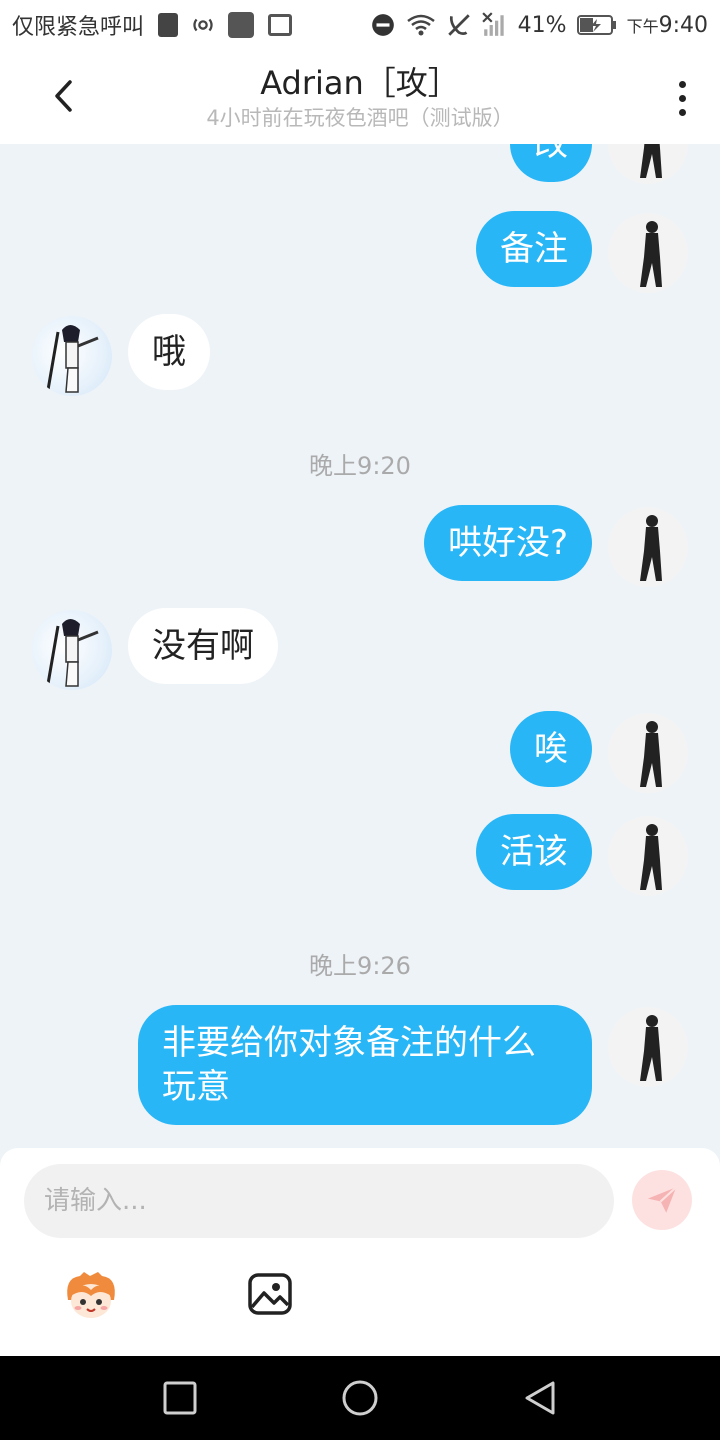 The height and width of the screenshot is (1440, 720). I want to click on hotspot-icon, so click(203, 25).